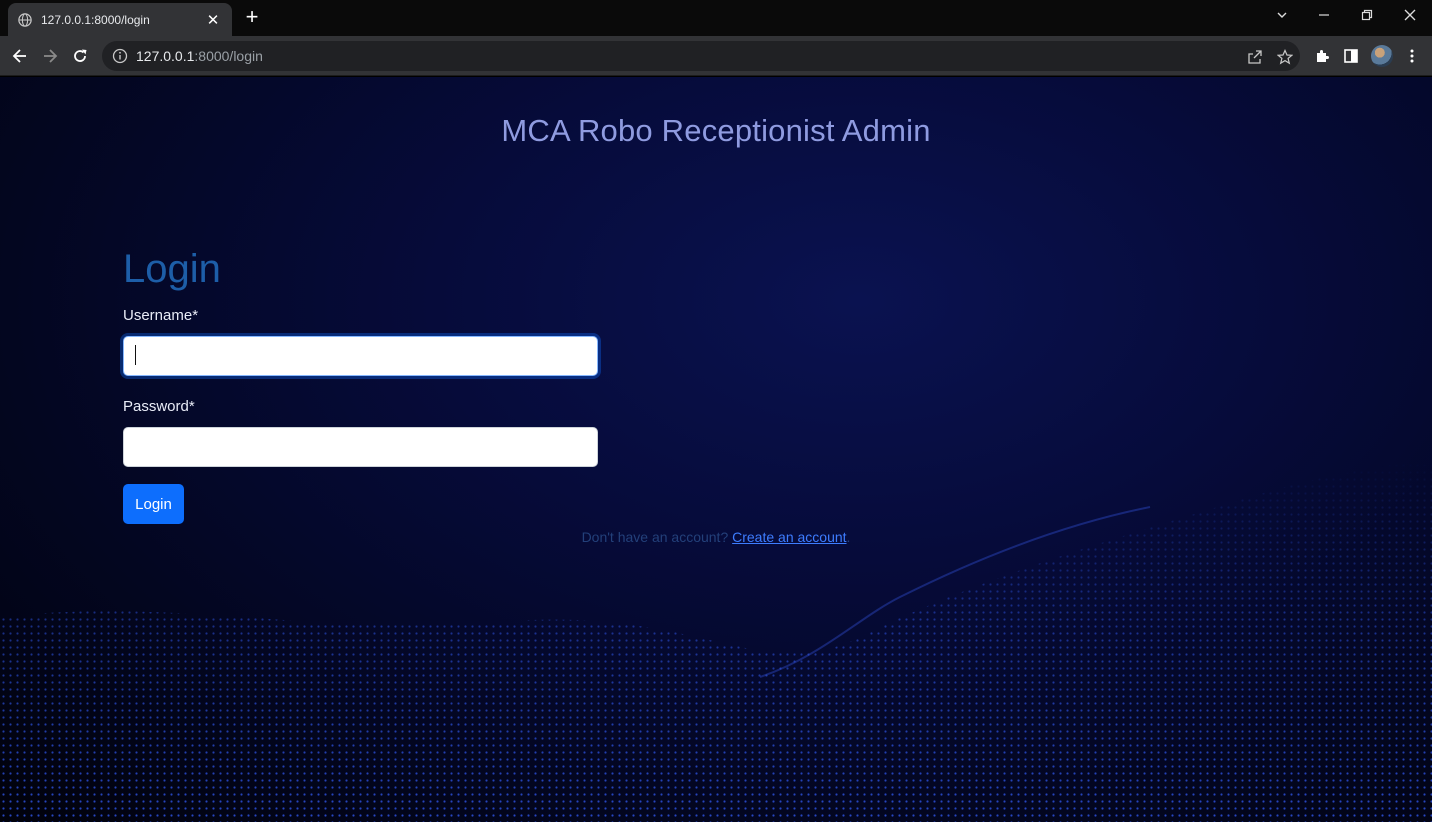 This screenshot has height=822, width=1432. I want to click on profile-avatar, so click(1382, 56).